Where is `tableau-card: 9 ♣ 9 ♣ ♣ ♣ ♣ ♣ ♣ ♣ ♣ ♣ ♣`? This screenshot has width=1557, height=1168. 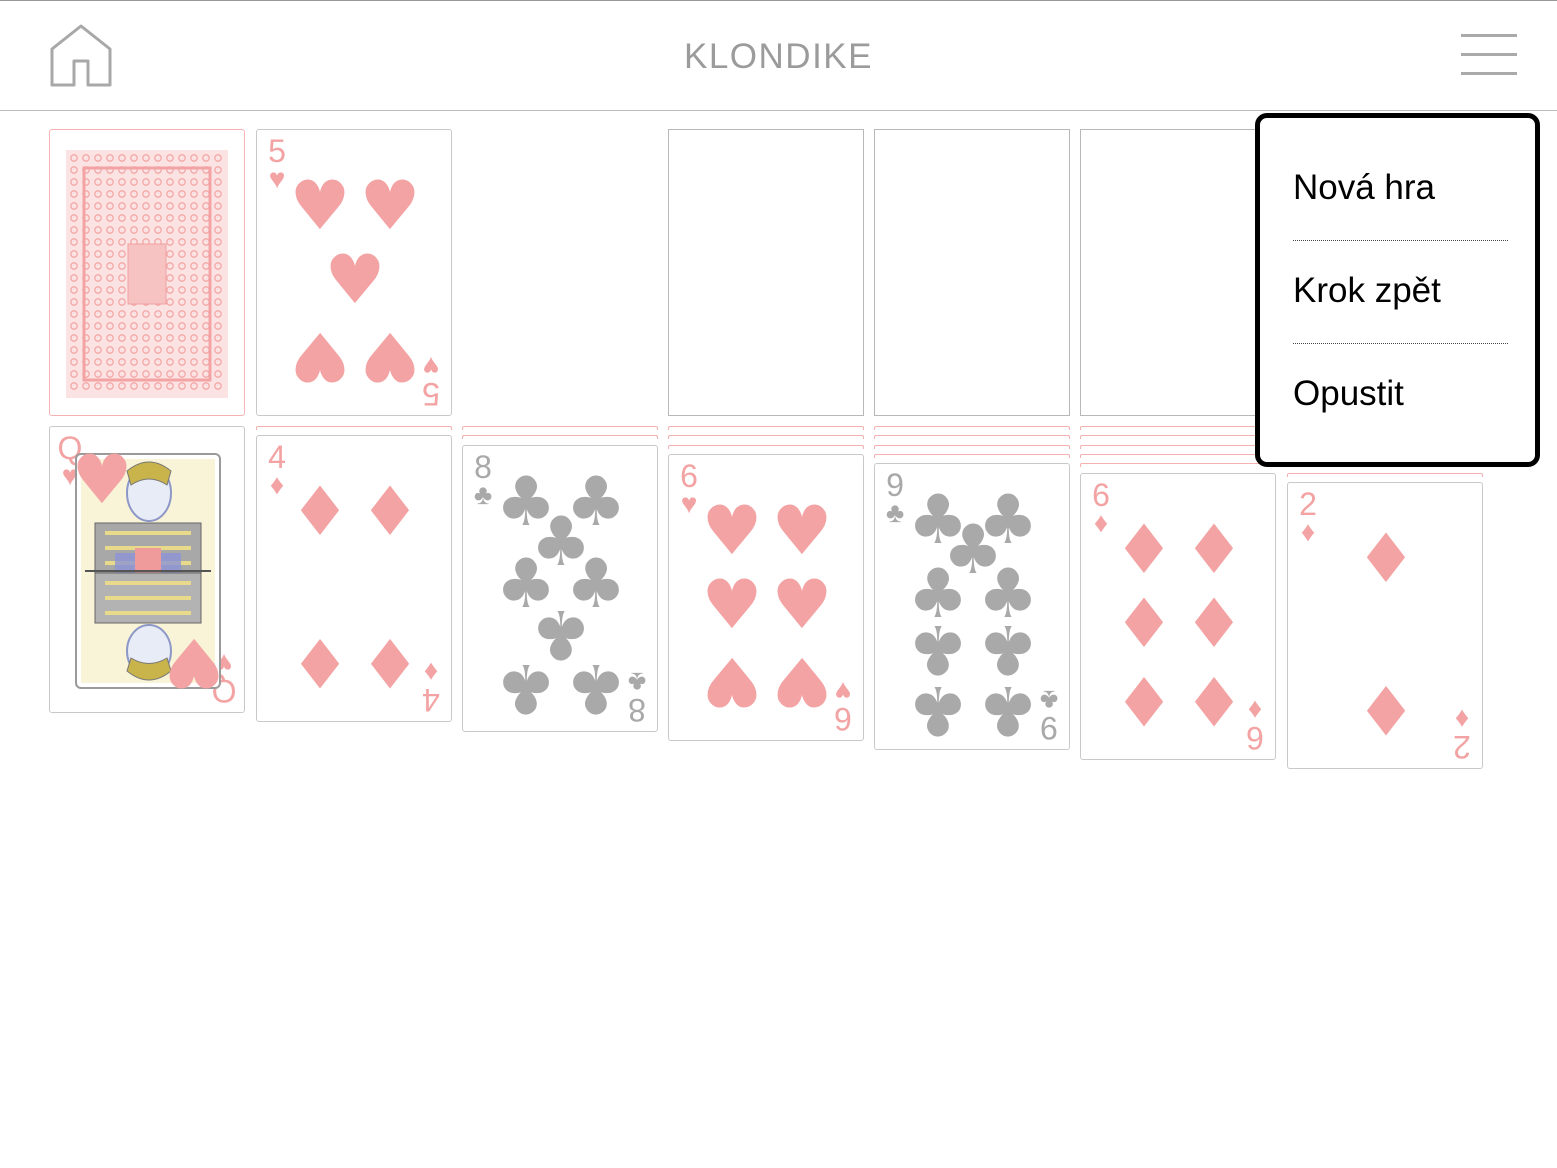
tableau-card: 9 ♣ 9 ♣ ♣ ♣ ♣ ♣ ♣ ♣ ♣ ♣ ♣ is located at coordinates (972, 606).